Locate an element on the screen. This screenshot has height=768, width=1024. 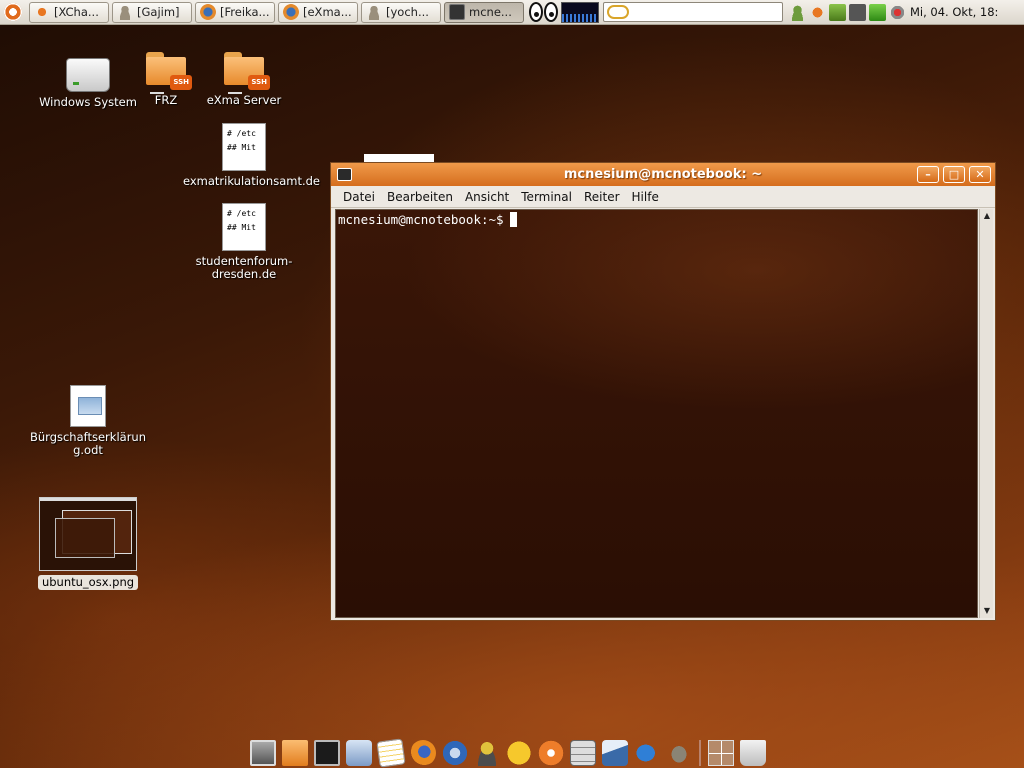
desktop-icon-label: ubuntu_osx.png is located at coordinates (88, 582).